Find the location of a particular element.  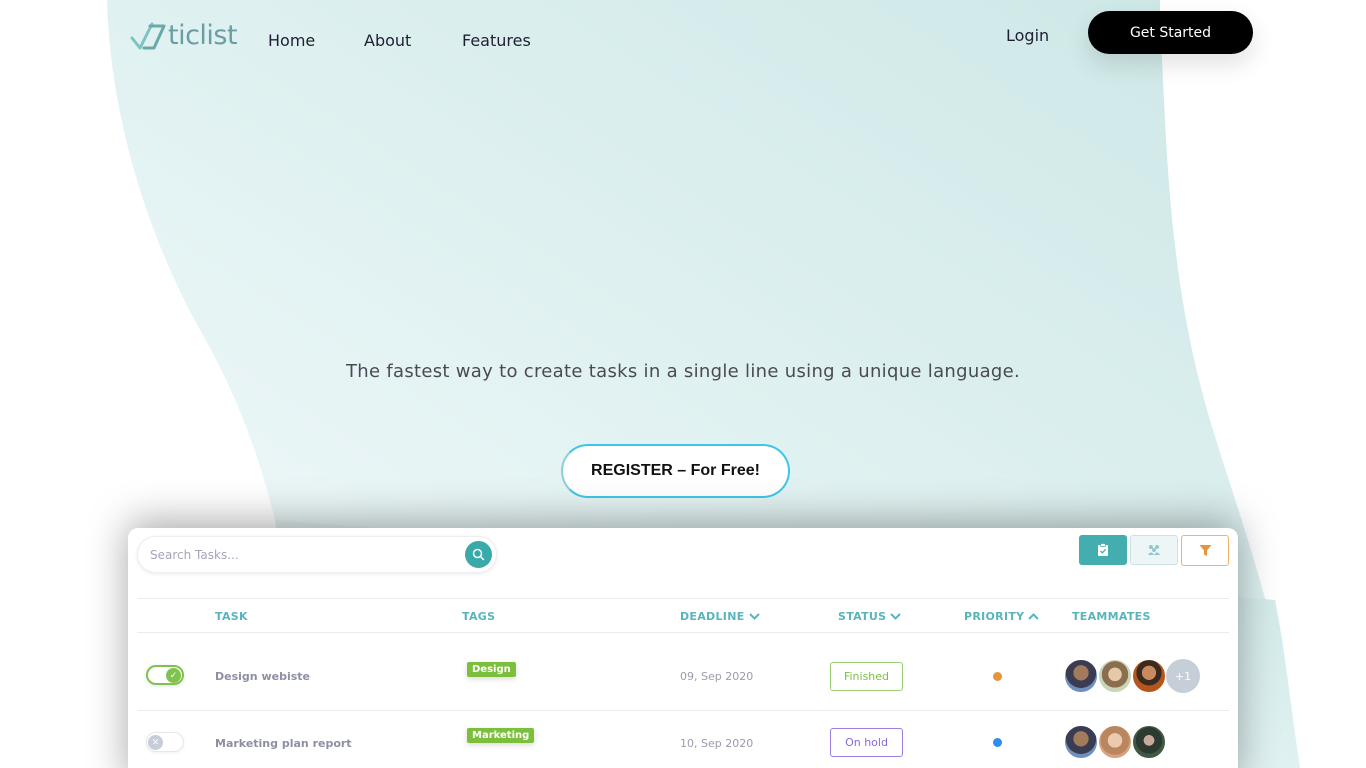

task-done-toggle: ✕ is located at coordinates (165, 742).